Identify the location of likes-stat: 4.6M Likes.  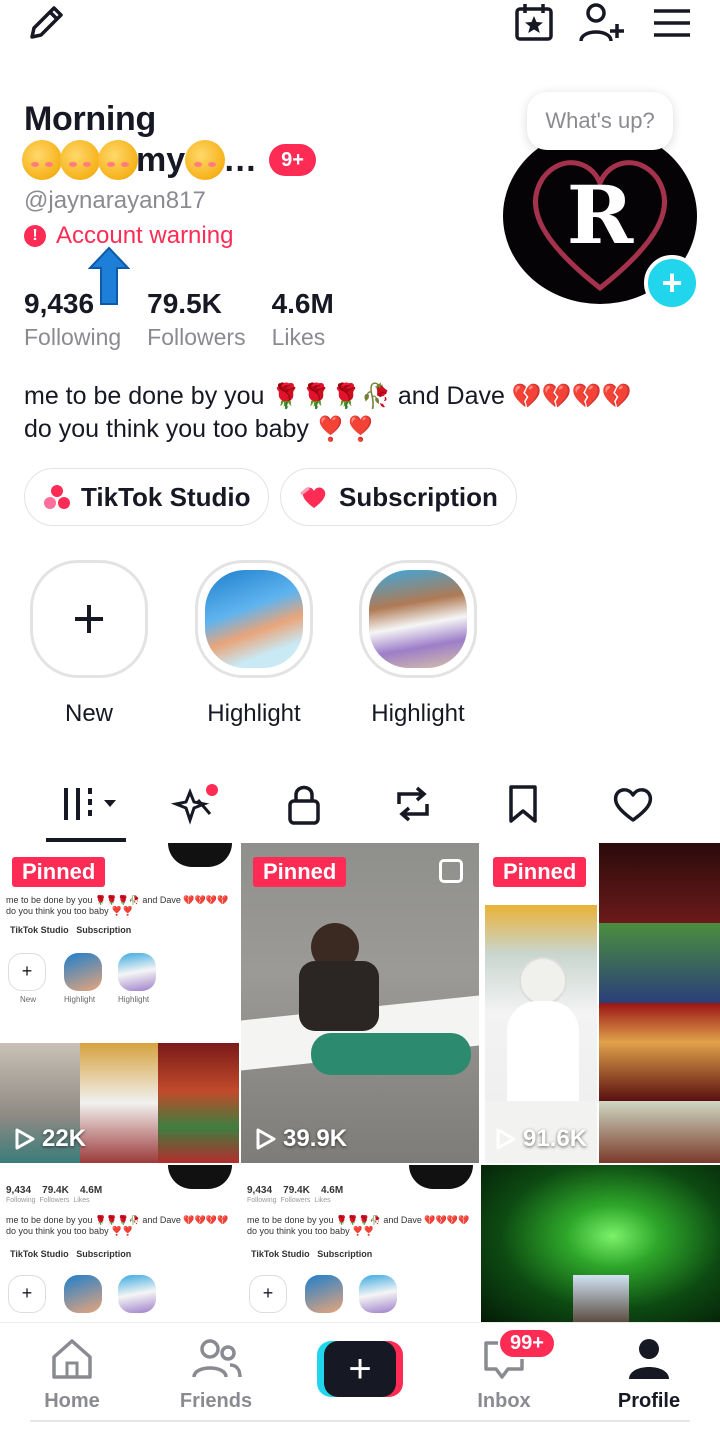
(303, 319).